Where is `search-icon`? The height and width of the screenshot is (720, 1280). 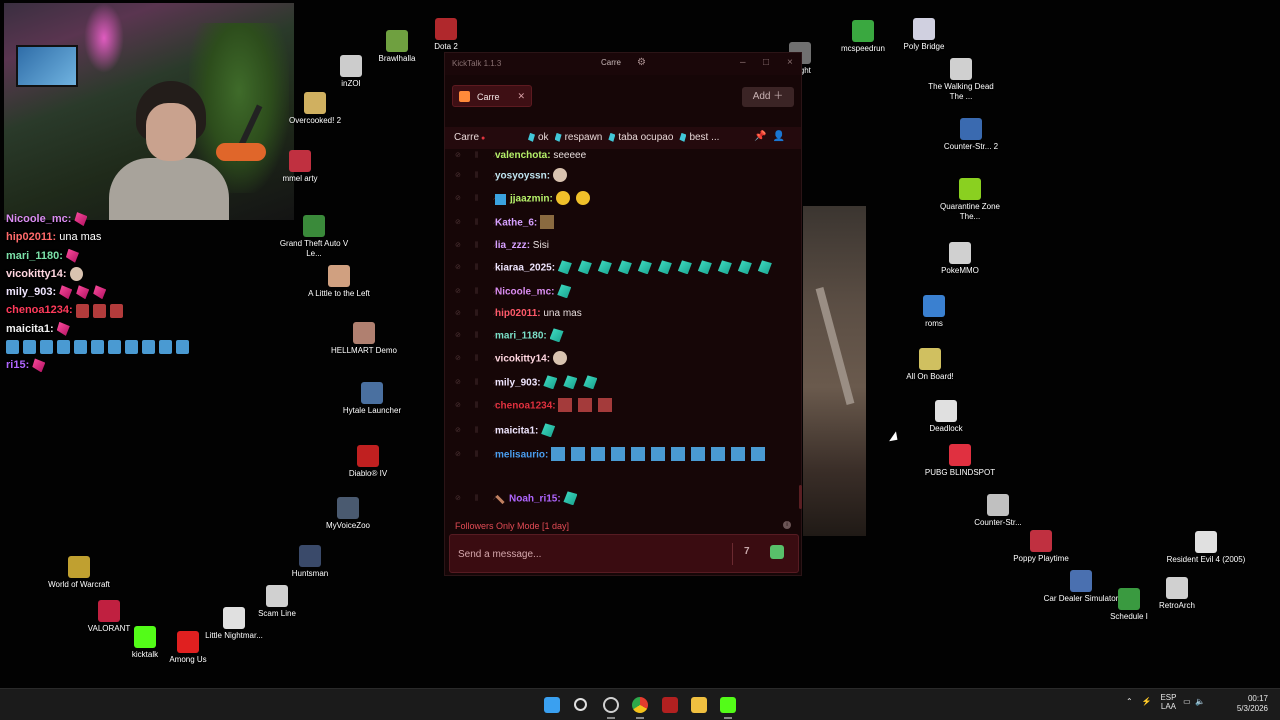
search-icon is located at coordinates (580, 704).